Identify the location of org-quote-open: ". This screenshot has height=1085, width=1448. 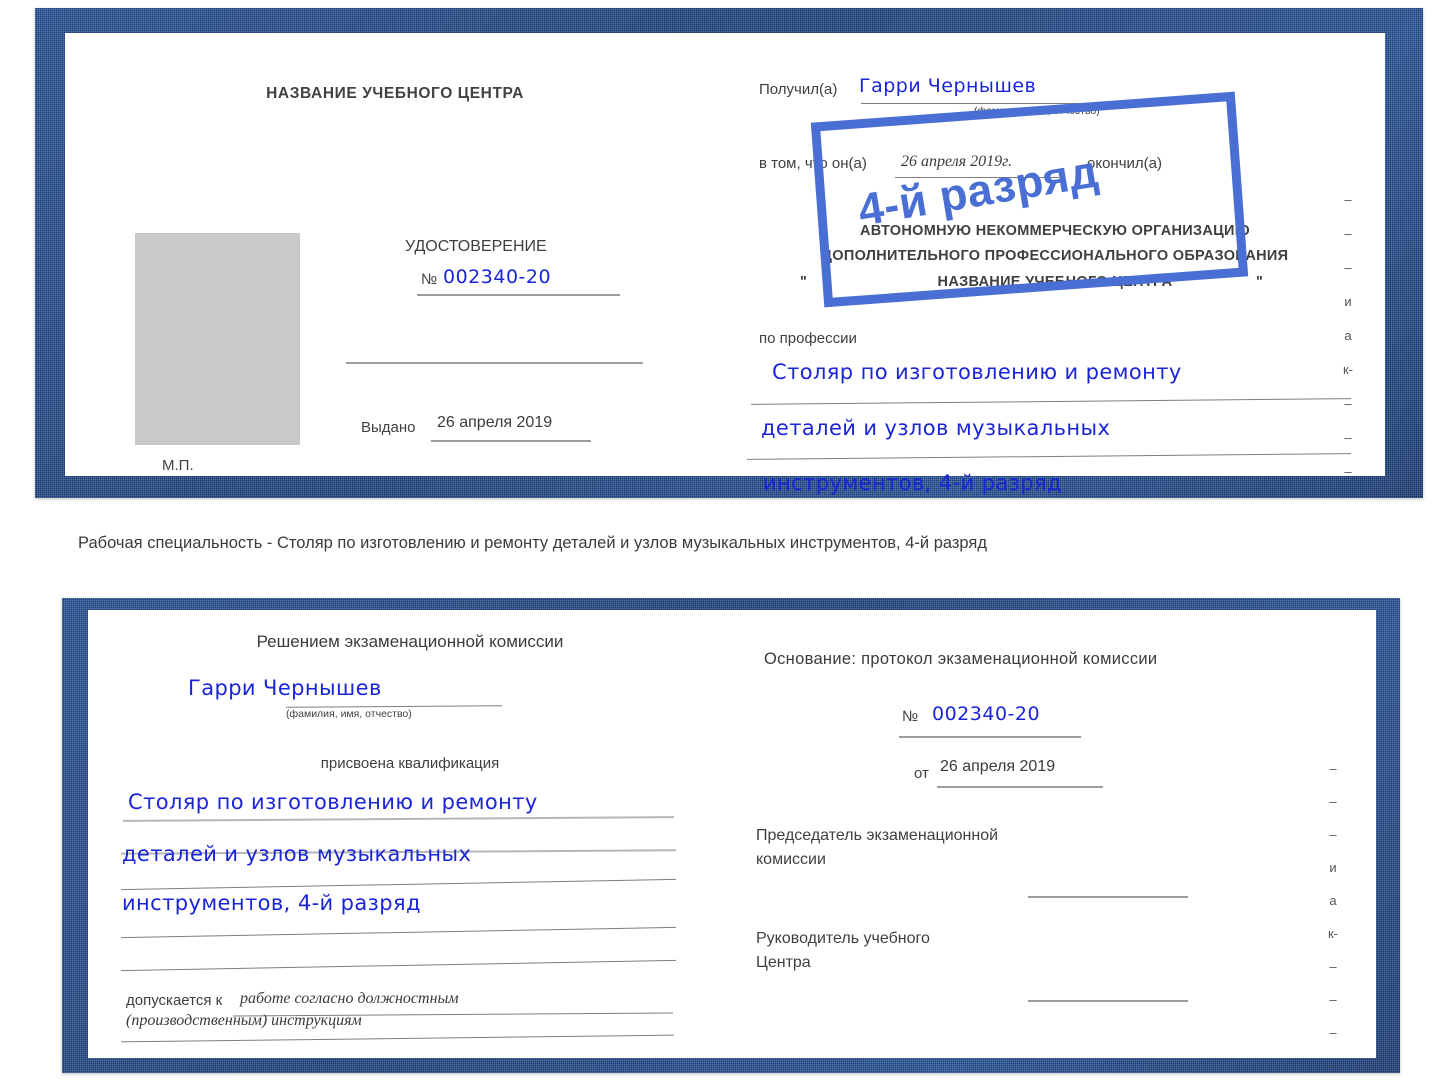
(804, 282).